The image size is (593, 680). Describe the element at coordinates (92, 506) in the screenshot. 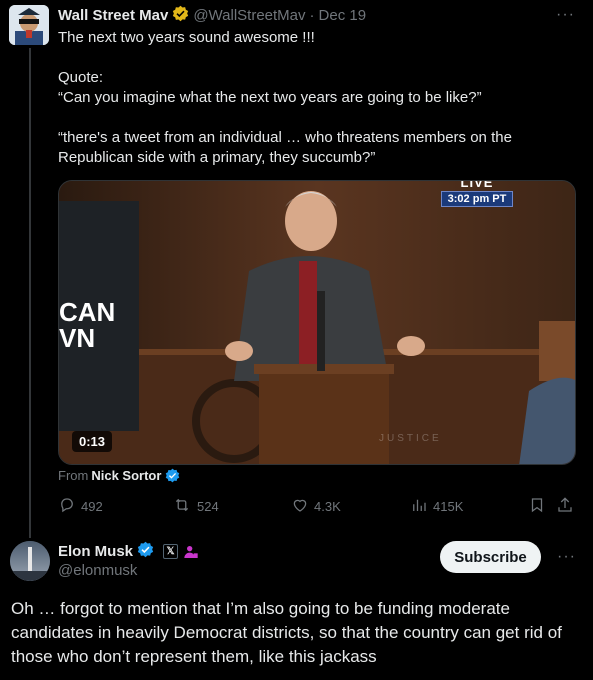

I see `reply-count: 492` at that location.